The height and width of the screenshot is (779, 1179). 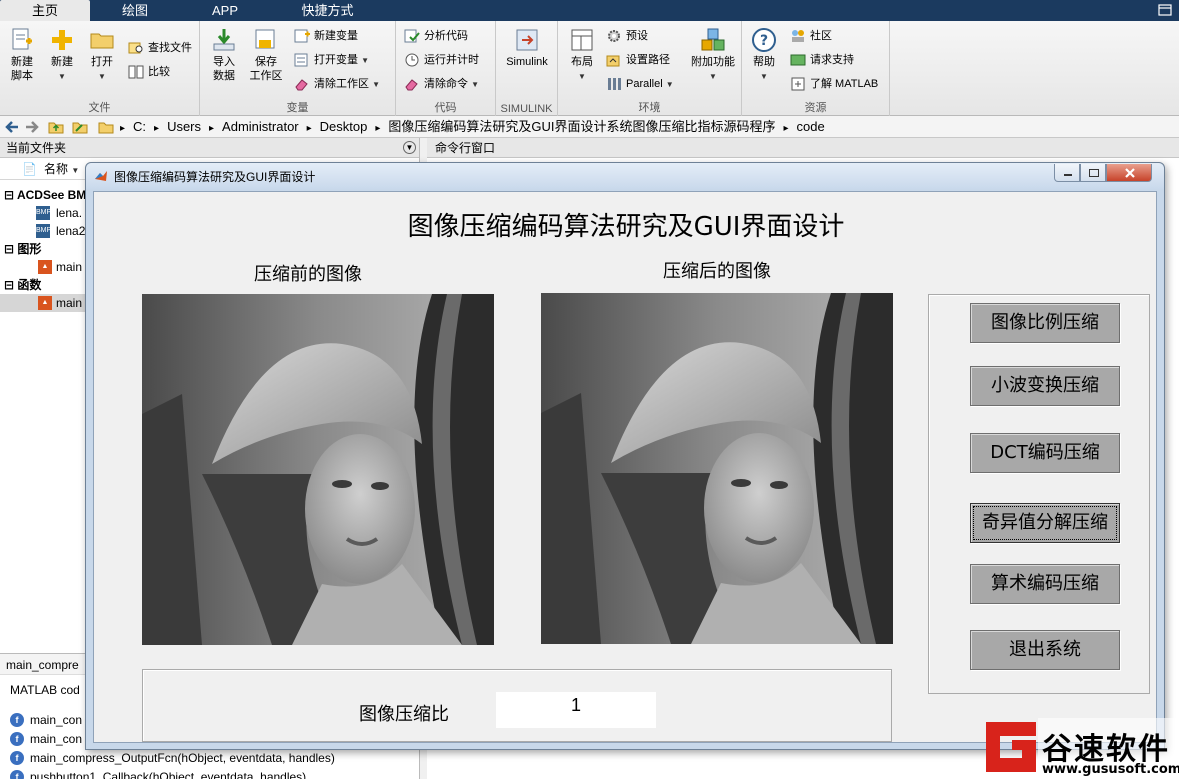 I want to click on preferences-button: 预设, so click(x=627, y=36).